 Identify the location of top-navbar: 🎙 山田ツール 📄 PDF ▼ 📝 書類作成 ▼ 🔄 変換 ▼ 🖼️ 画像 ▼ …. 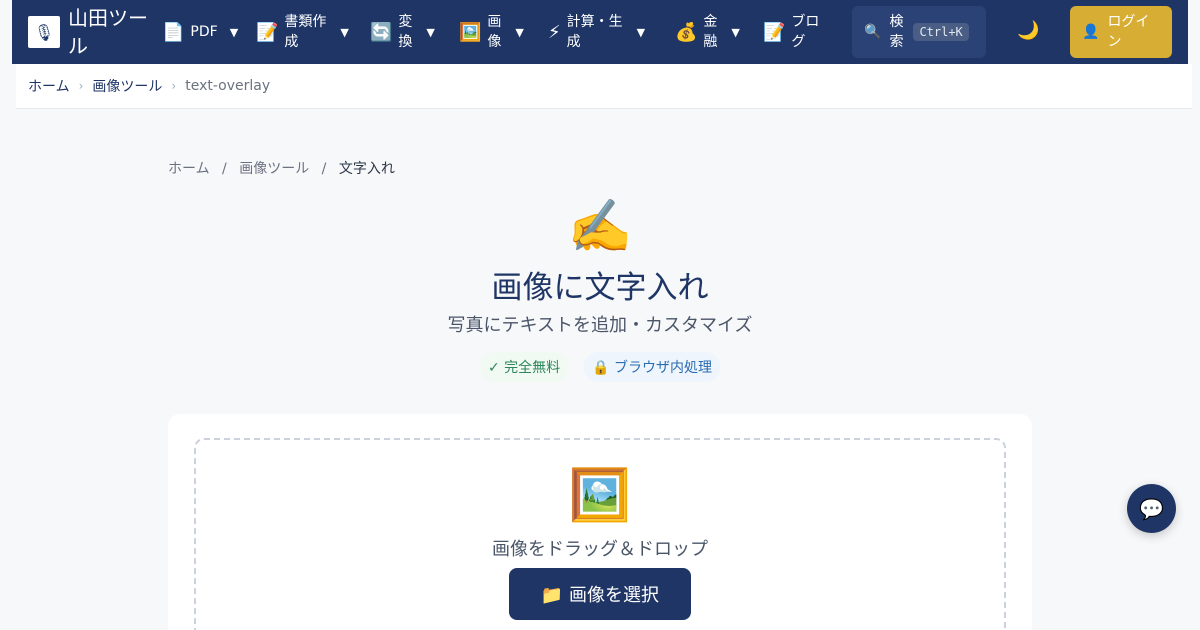
(600, 32).